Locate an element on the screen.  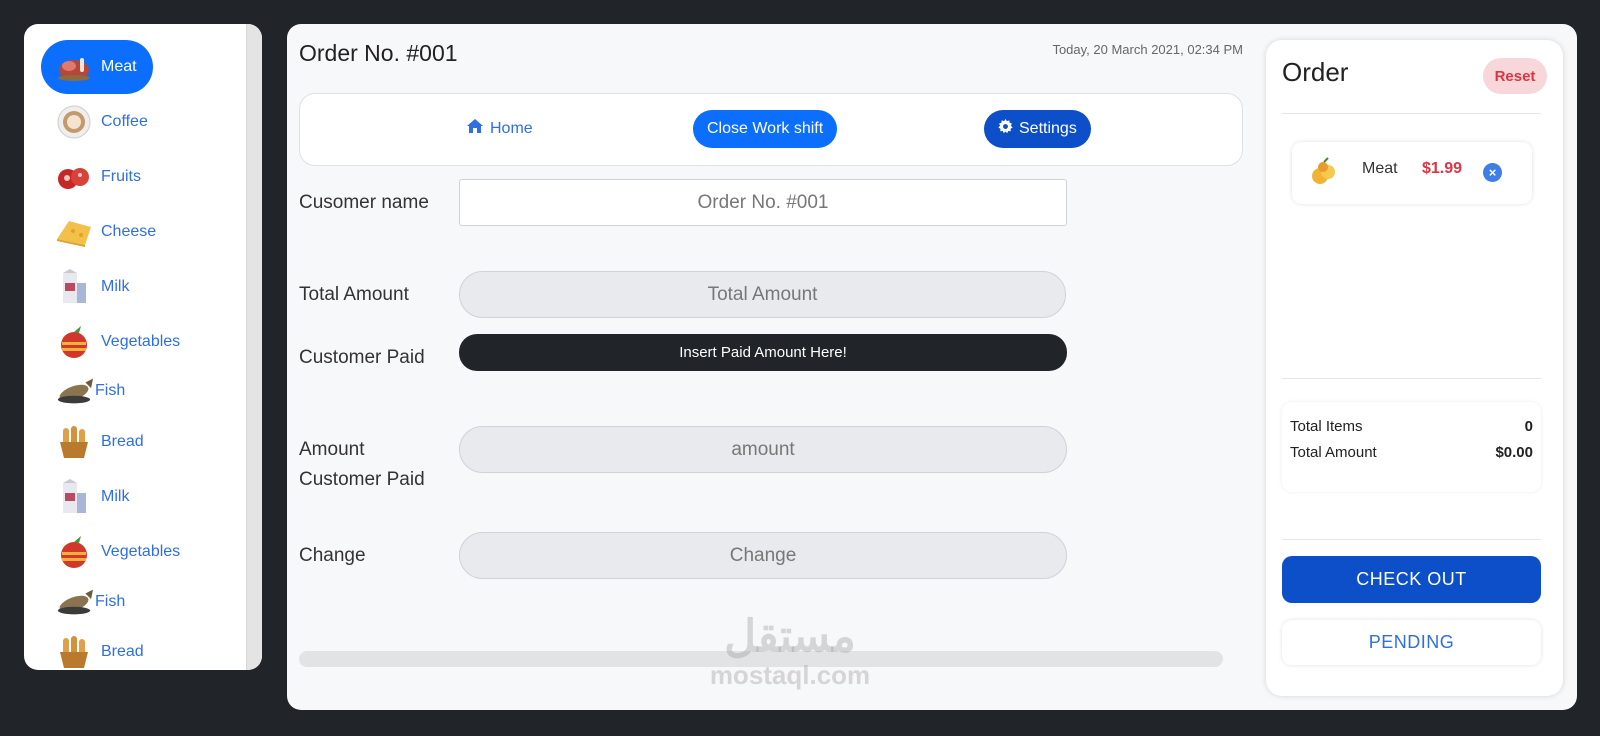
order-item-price: $1.99 is located at coordinates (1442, 168).